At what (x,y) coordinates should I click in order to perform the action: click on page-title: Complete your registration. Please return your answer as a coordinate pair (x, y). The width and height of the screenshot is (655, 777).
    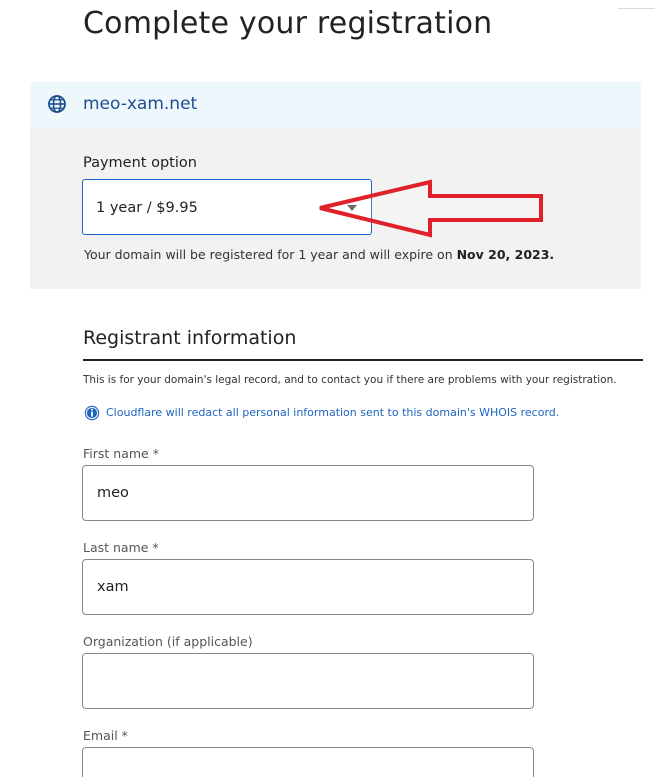
    Looking at the image, I should click on (288, 23).